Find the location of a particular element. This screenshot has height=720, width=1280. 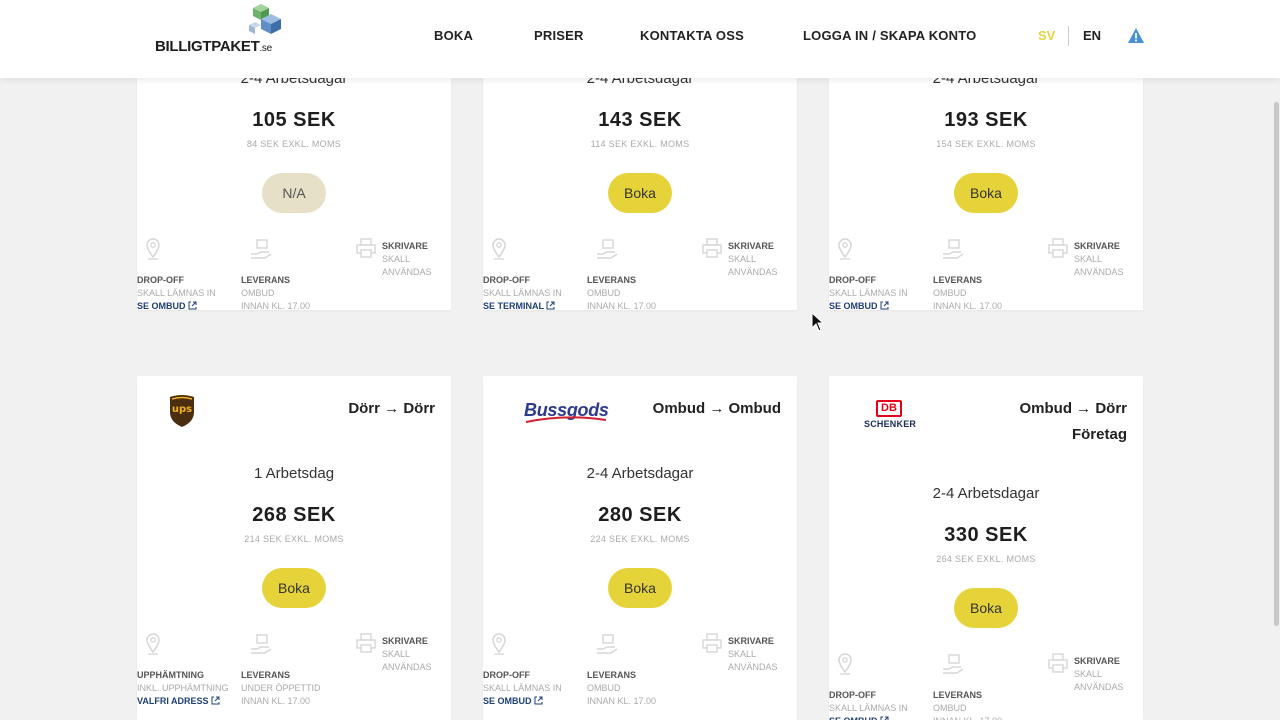

price: 268 SEK is located at coordinates (294, 515).